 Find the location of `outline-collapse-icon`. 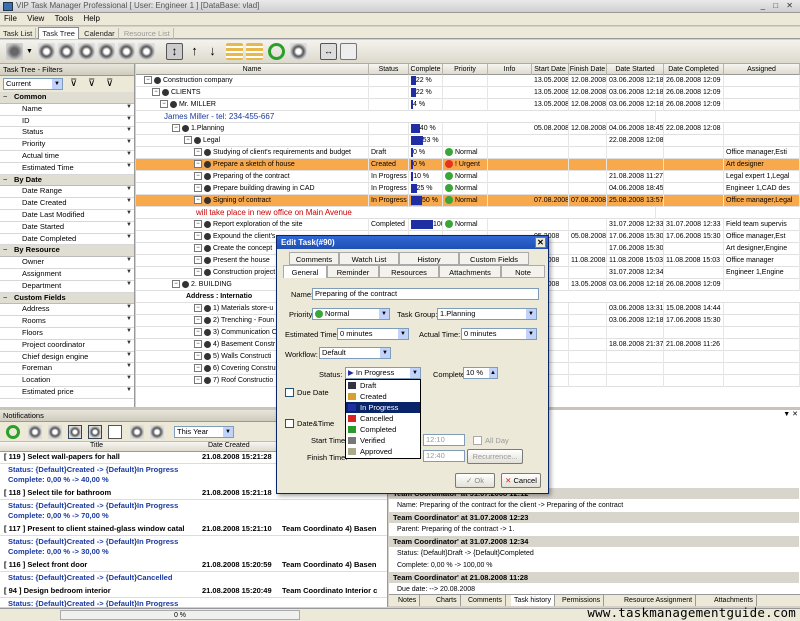

outline-collapse-icon is located at coordinates (254, 51).